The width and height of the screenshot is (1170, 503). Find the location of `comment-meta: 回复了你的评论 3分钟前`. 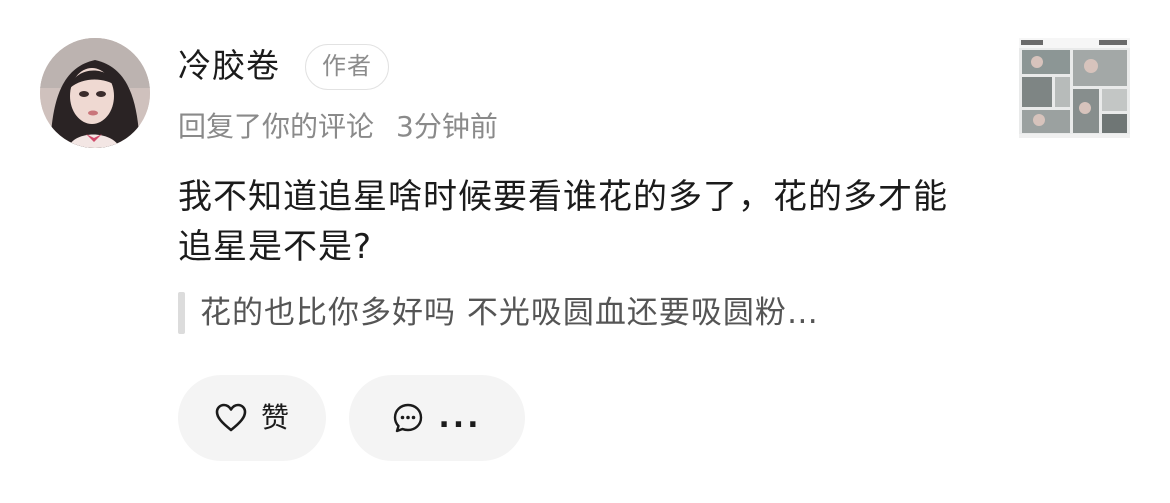

comment-meta: 回复了你的评论 3分钟前 is located at coordinates (338, 127).